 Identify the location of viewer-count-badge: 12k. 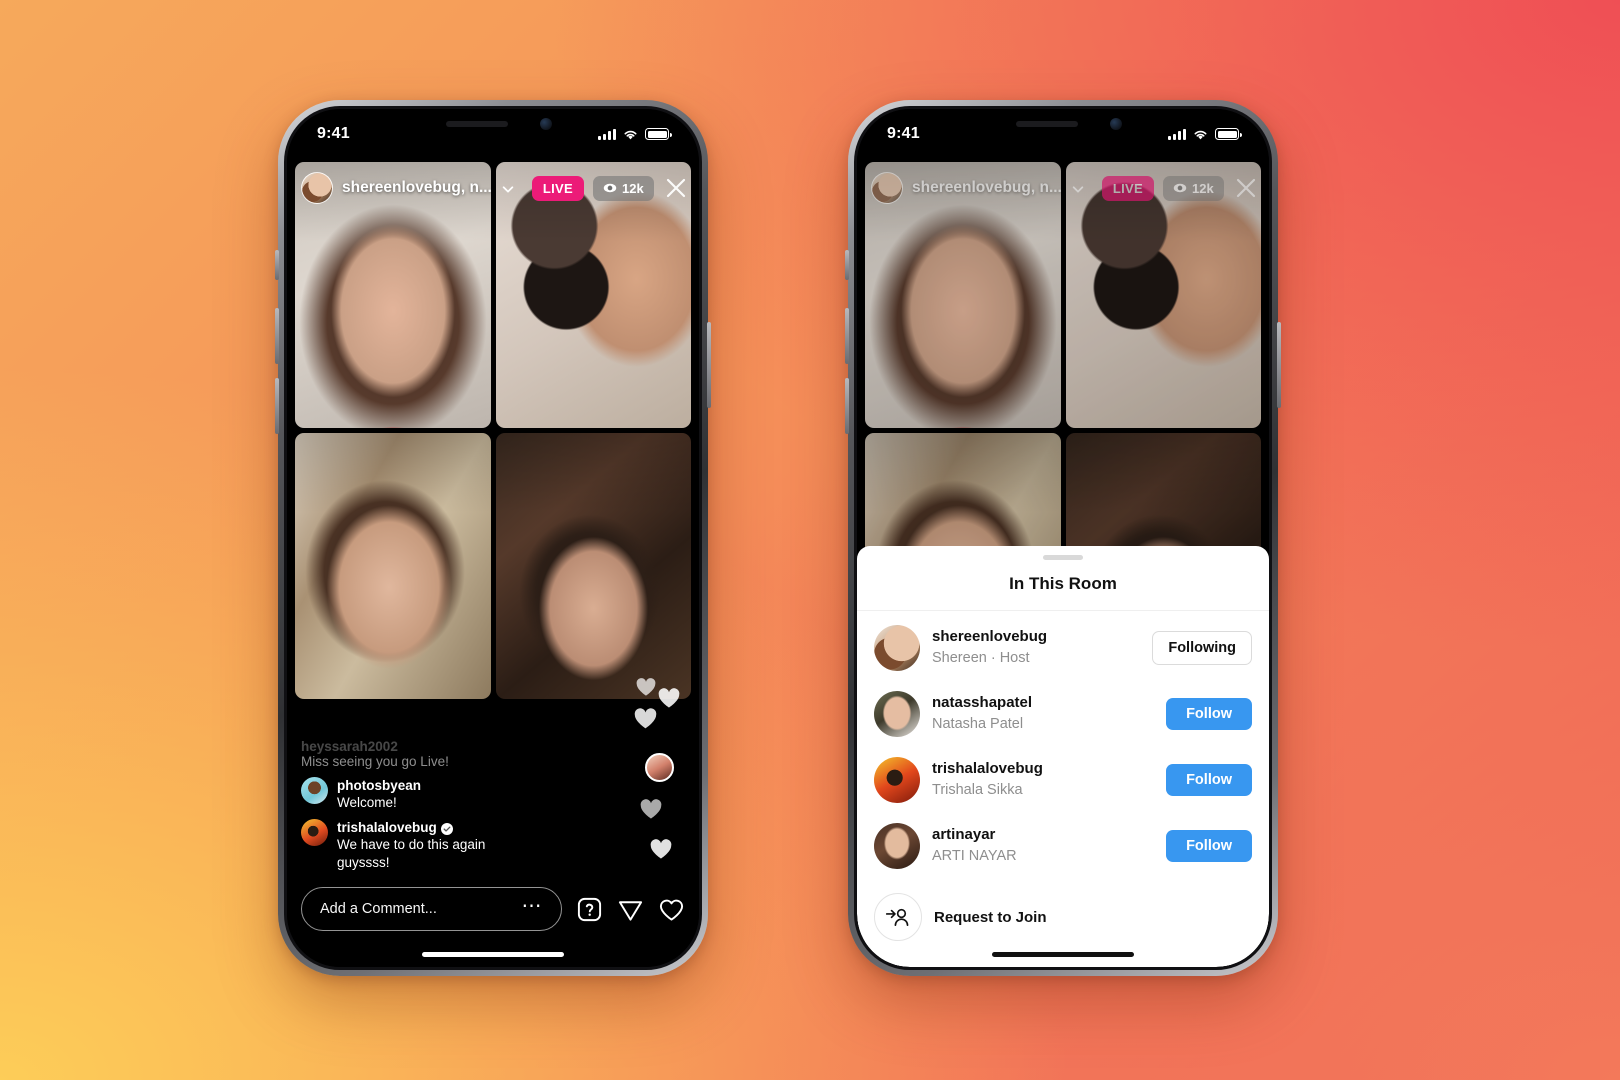
(623, 188).